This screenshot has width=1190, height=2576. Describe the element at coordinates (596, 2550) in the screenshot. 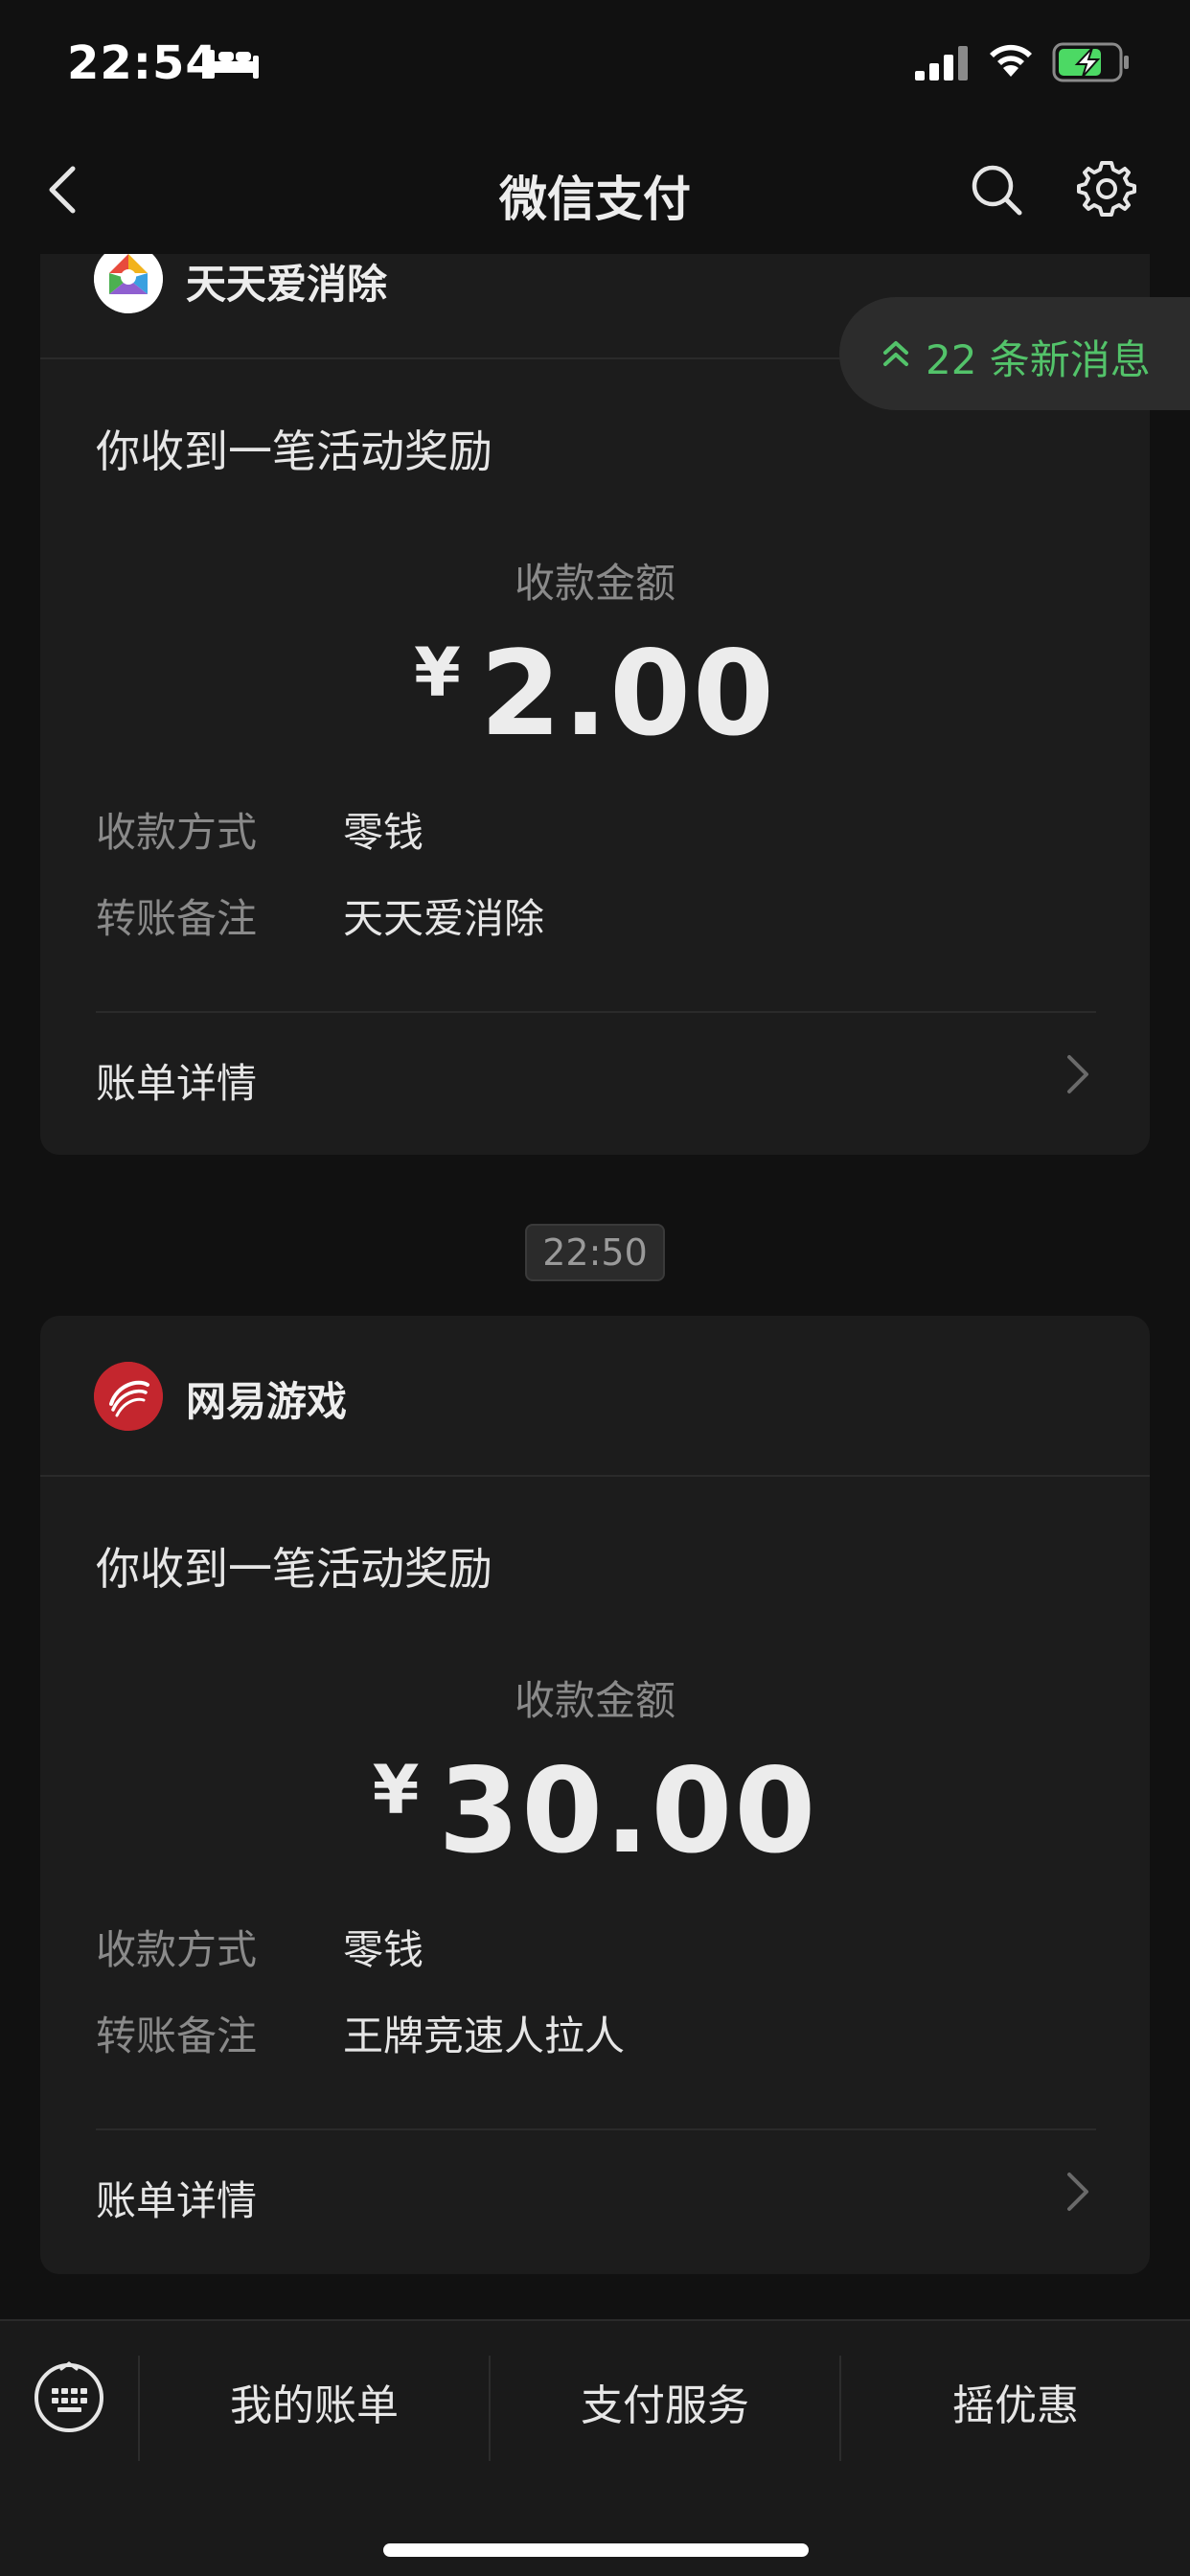

I see `home-indicator` at that location.